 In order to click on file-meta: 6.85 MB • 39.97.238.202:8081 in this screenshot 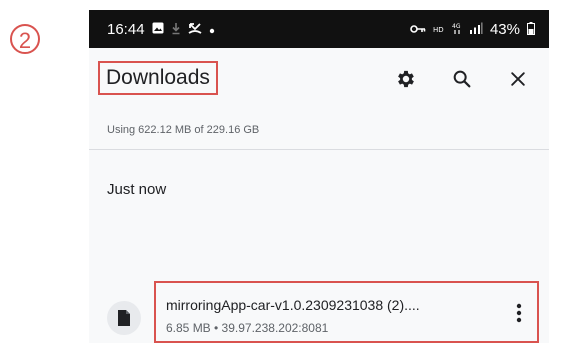, I will do `click(247, 328)`.